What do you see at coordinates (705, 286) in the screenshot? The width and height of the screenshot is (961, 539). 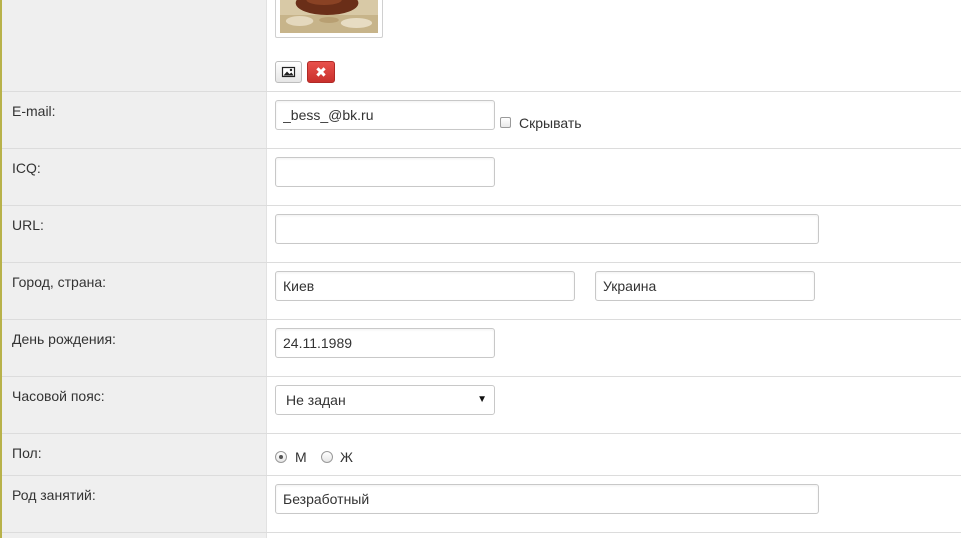 I see `country-field` at bounding box center [705, 286].